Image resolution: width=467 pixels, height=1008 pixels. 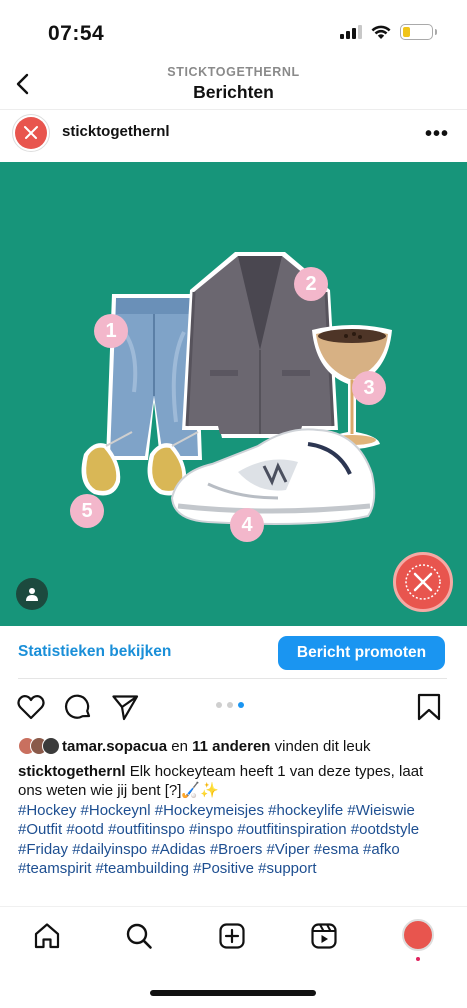 I want to click on view-insights-link: Statistieken bekijken, so click(x=94, y=652).